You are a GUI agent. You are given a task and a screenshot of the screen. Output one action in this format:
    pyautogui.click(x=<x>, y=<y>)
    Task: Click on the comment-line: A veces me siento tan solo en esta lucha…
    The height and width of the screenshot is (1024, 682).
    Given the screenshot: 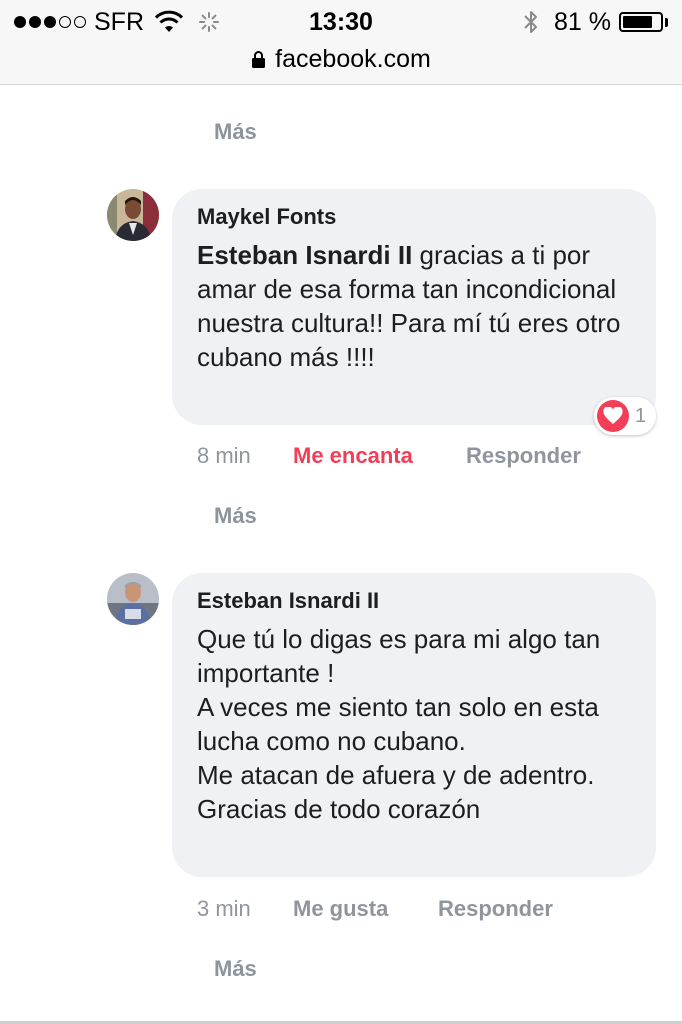 What is the action you would take?
    pyautogui.click(x=398, y=724)
    